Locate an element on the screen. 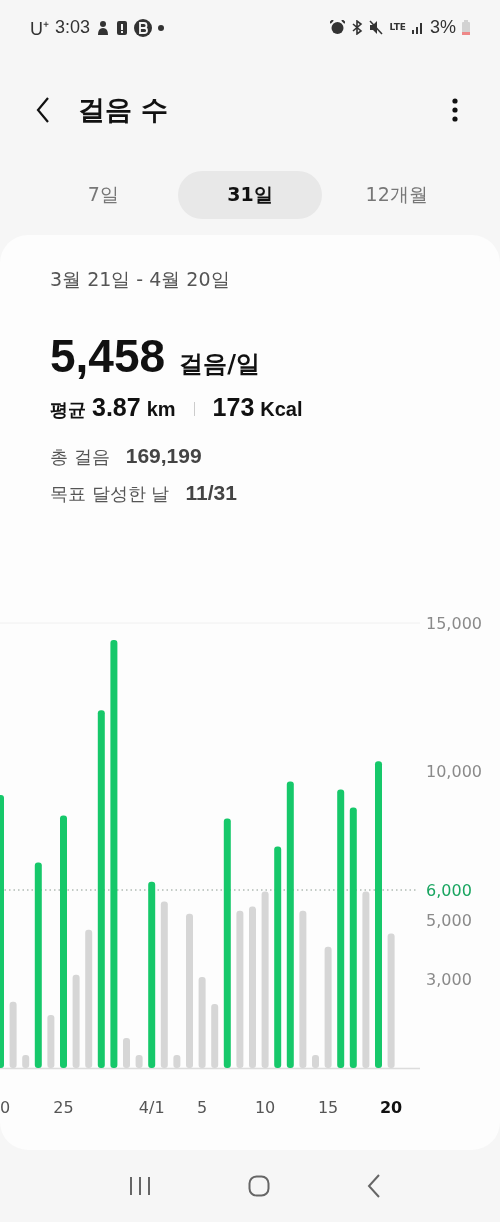  battery-percent: 3% is located at coordinates (443, 27).